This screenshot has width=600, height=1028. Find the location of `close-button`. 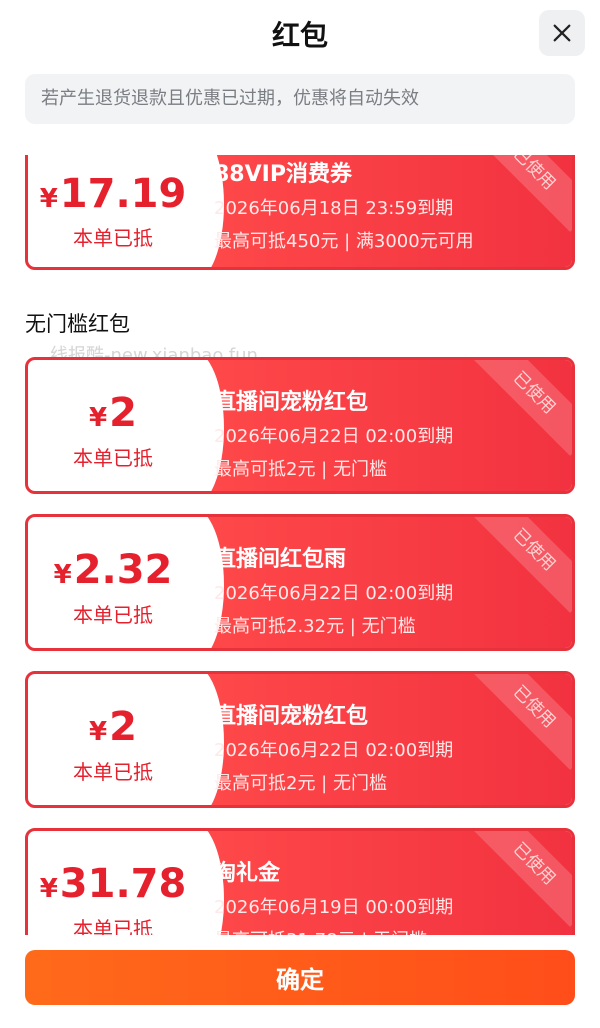

close-button is located at coordinates (562, 33).